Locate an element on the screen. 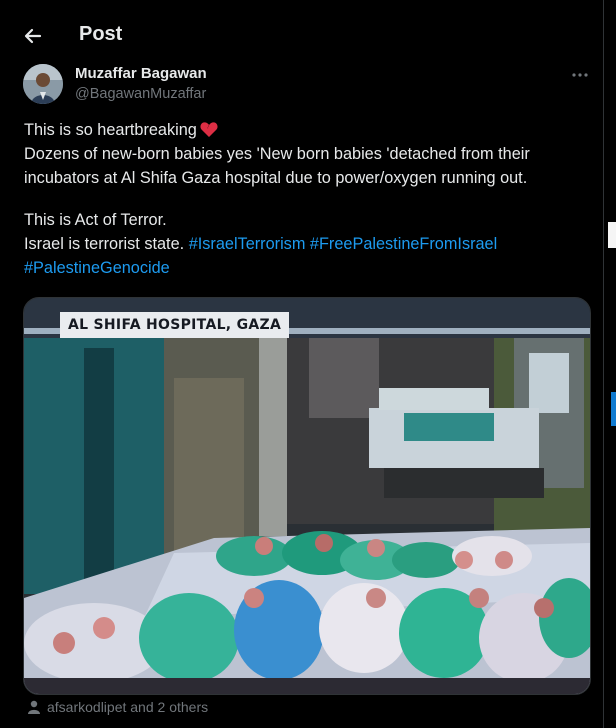  hashtag-link: #IsraelTerrorism is located at coordinates (247, 244).